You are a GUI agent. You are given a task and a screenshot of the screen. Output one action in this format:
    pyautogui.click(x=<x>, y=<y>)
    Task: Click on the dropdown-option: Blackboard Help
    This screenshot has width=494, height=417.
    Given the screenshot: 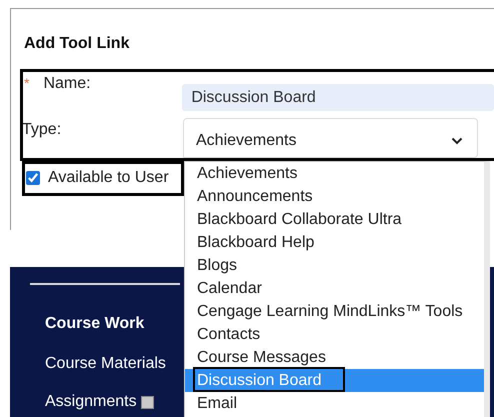 What is the action you would take?
    pyautogui.click(x=334, y=242)
    